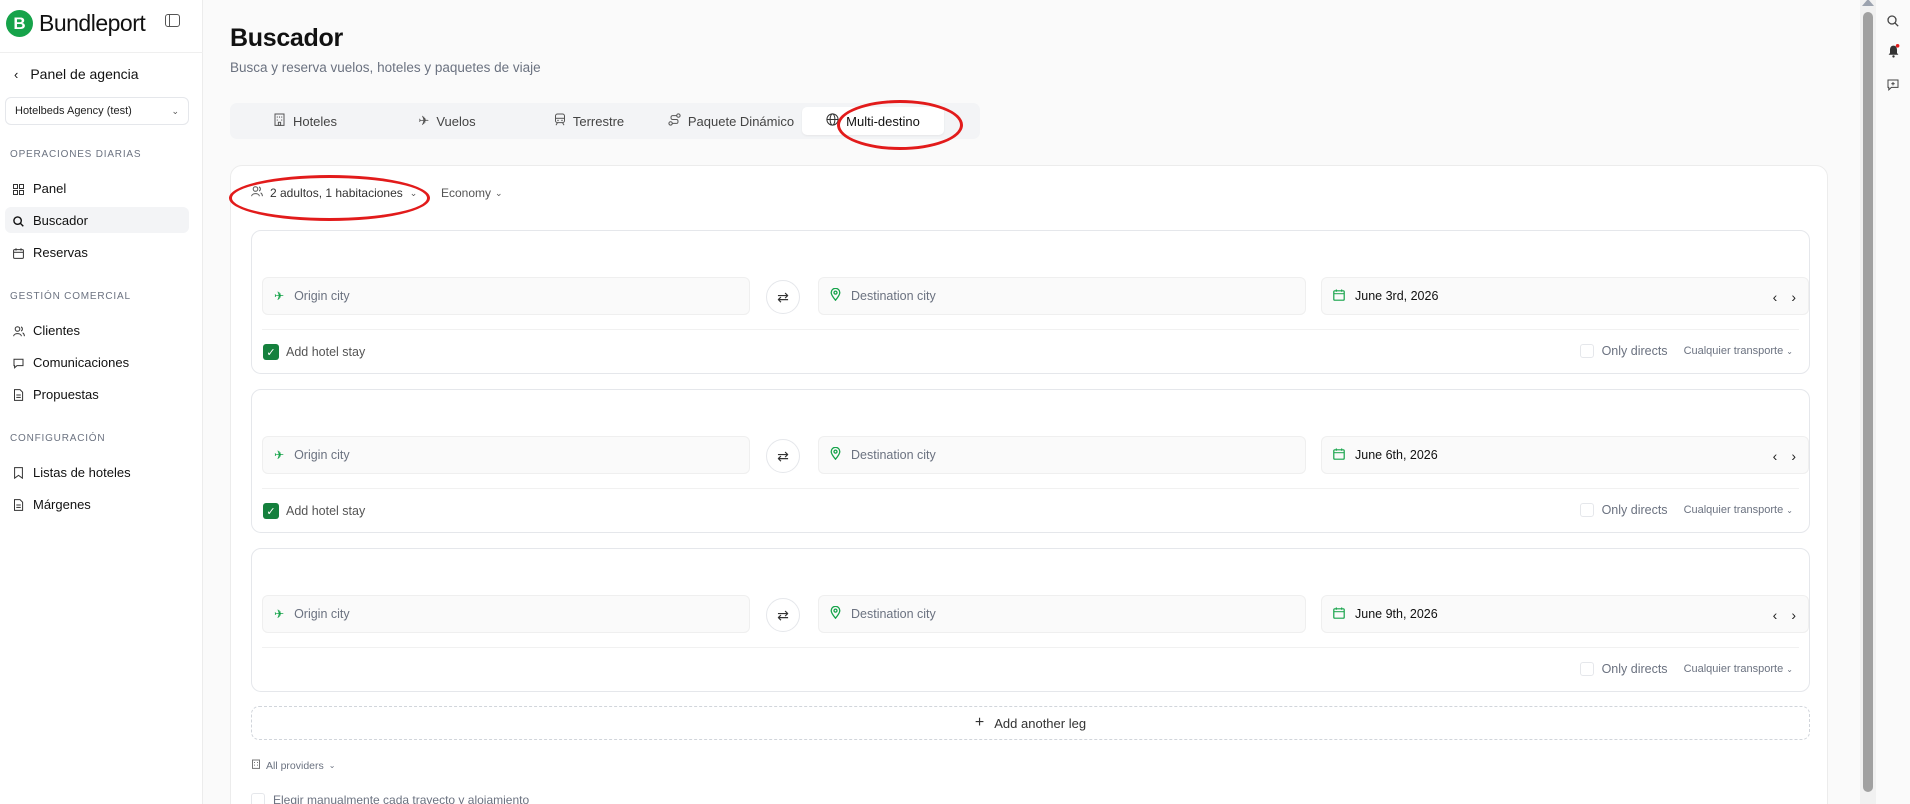 This screenshot has width=1910, height=804. Describe the element at coordinates (76, 154) in the screenshot. I see `section-label-operaciones: OPERACIONES DIARIAS` at that location.